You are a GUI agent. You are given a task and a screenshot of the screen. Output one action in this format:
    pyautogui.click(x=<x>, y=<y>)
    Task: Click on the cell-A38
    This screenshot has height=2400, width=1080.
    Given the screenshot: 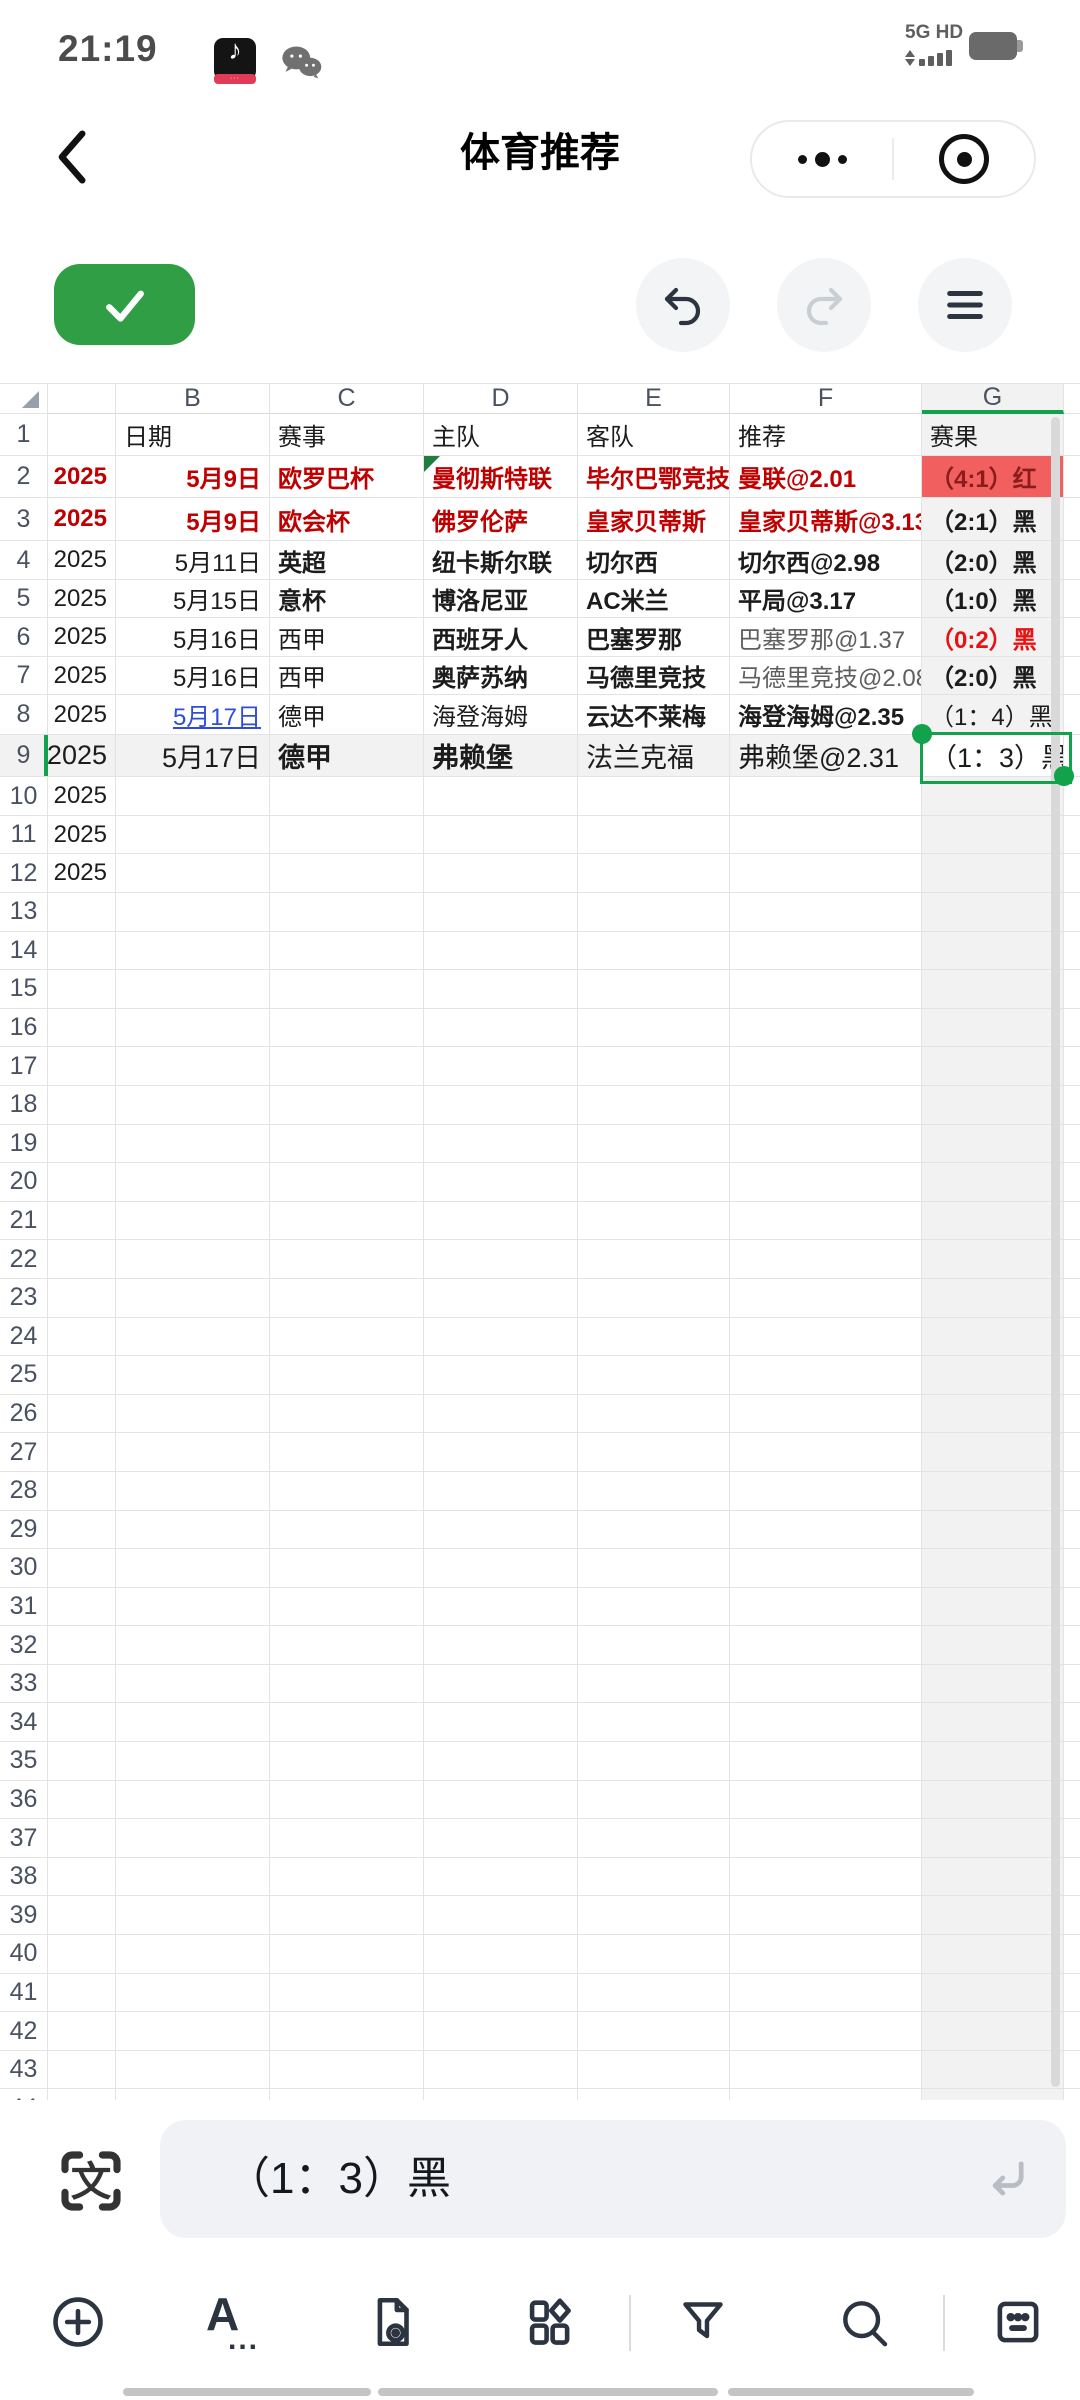 What is the action you would take?
    pyautogui.click(x=82, y=1877)
    